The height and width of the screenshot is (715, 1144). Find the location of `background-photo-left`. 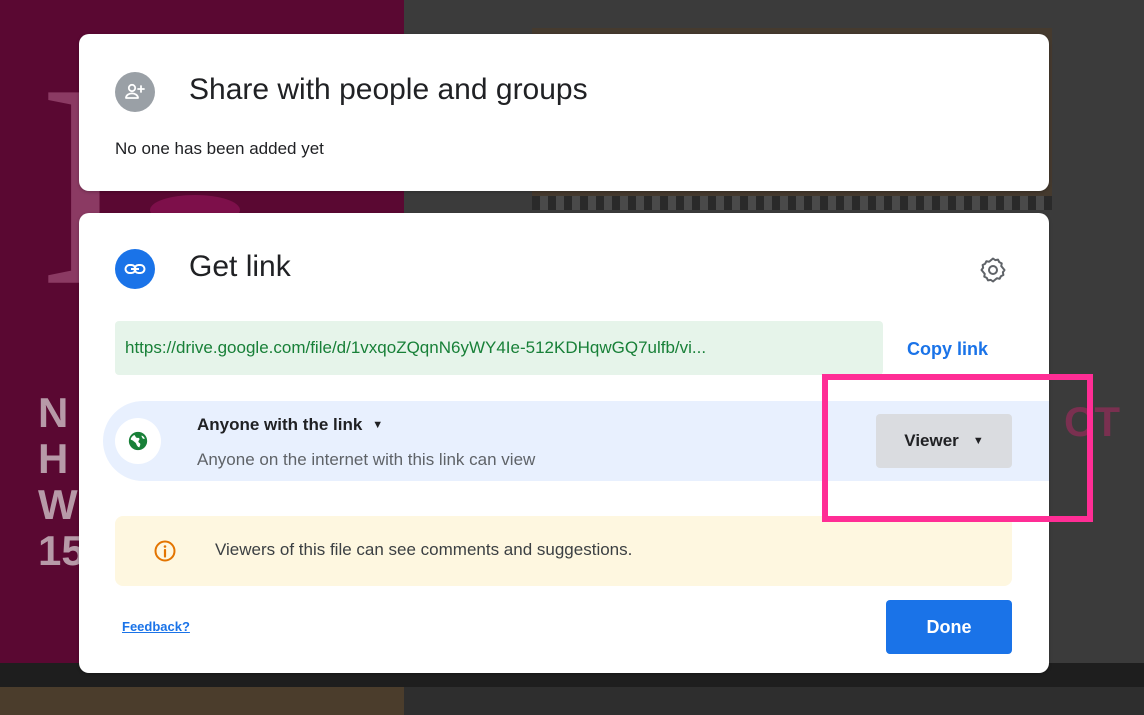

background-photo-left is located at coordinates (202, 701).